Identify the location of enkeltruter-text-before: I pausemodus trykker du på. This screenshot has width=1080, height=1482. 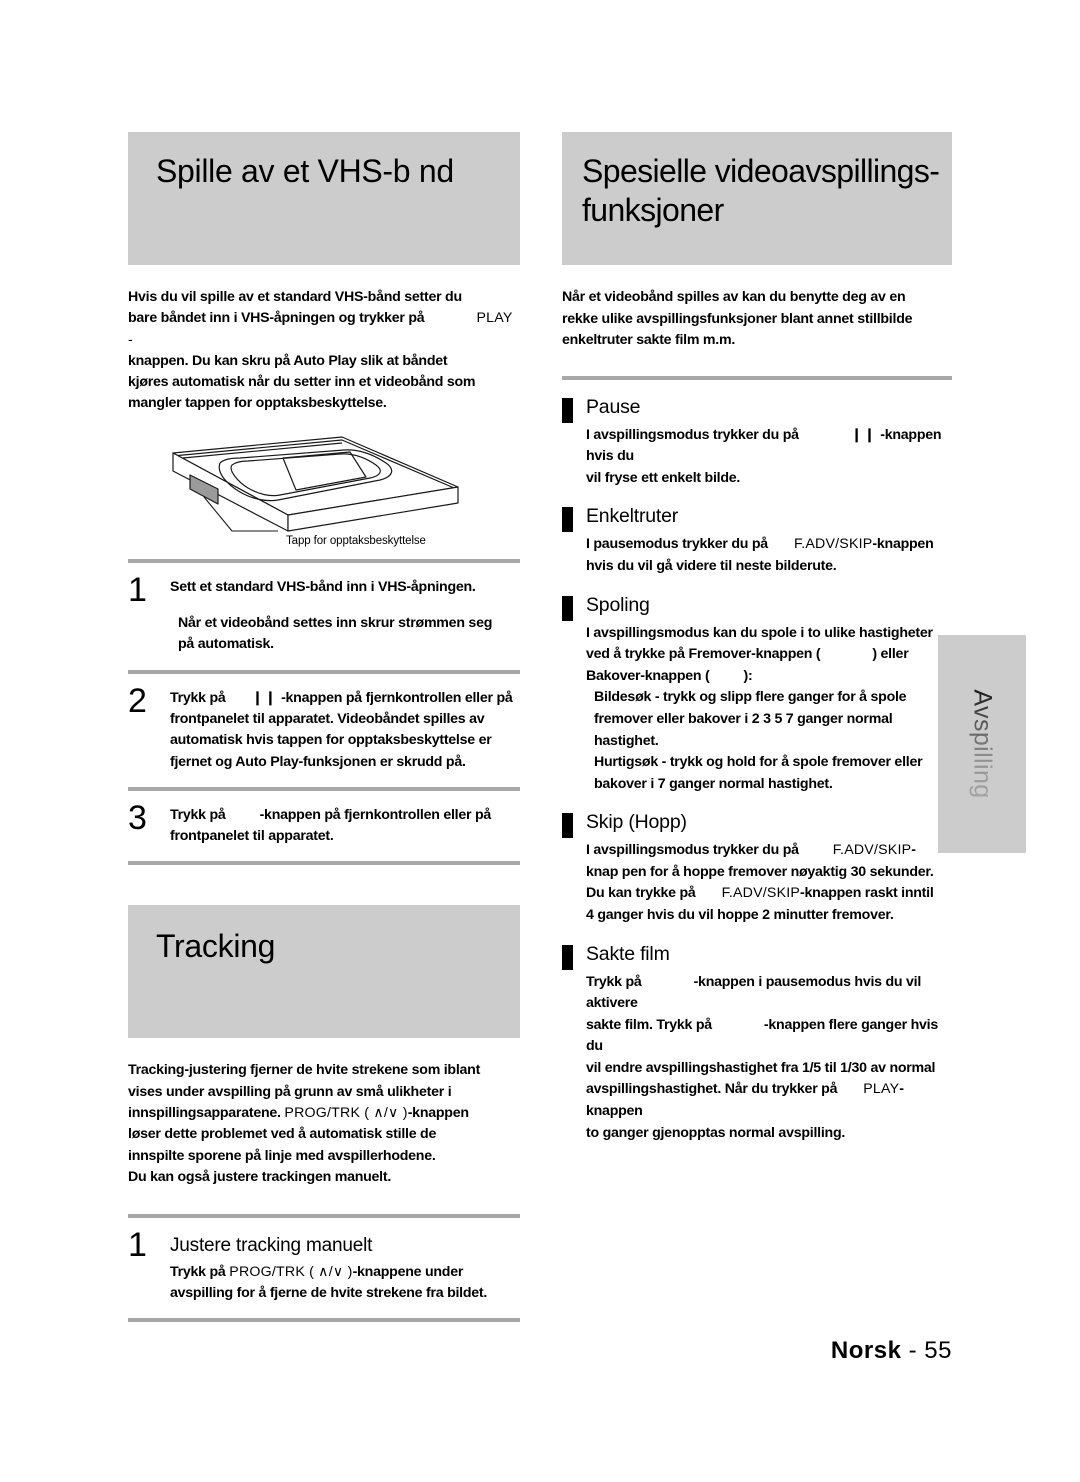
(677, 544).